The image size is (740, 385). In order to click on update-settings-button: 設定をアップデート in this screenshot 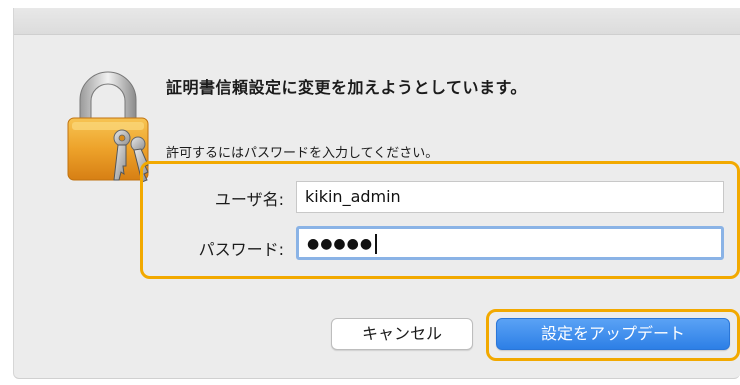, I will do `click(613, 334)`.